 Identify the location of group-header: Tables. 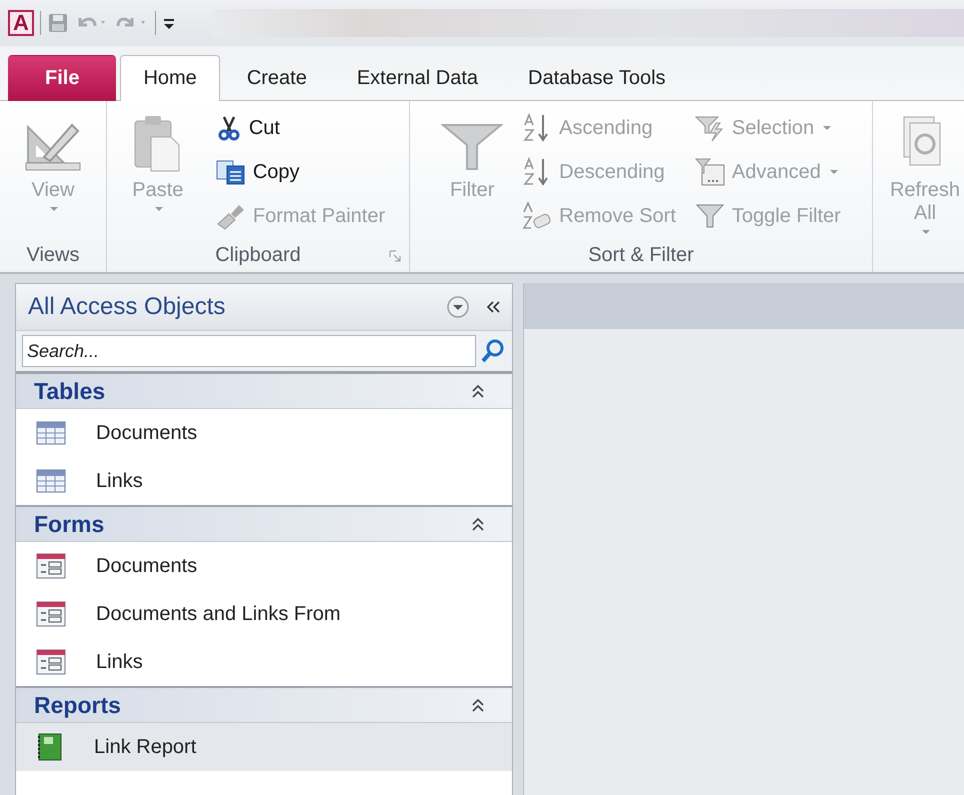
(264, 391).